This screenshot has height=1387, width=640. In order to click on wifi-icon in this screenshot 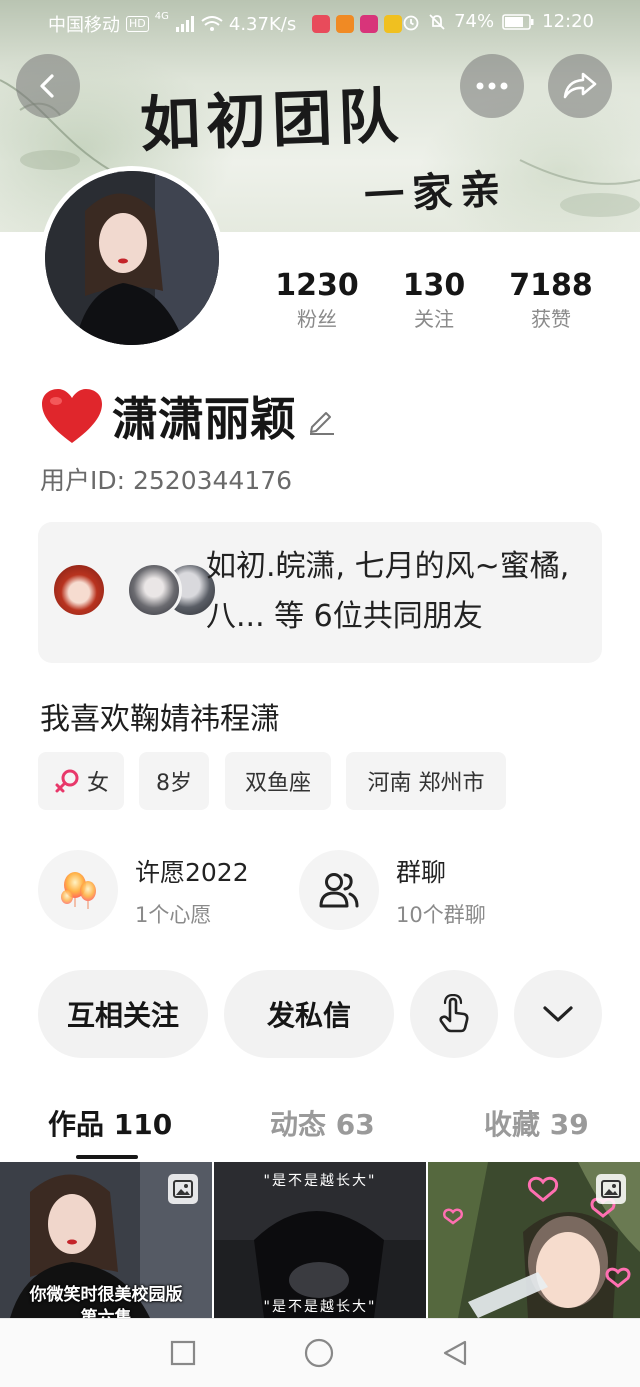, I will do `click(212, 23)`.